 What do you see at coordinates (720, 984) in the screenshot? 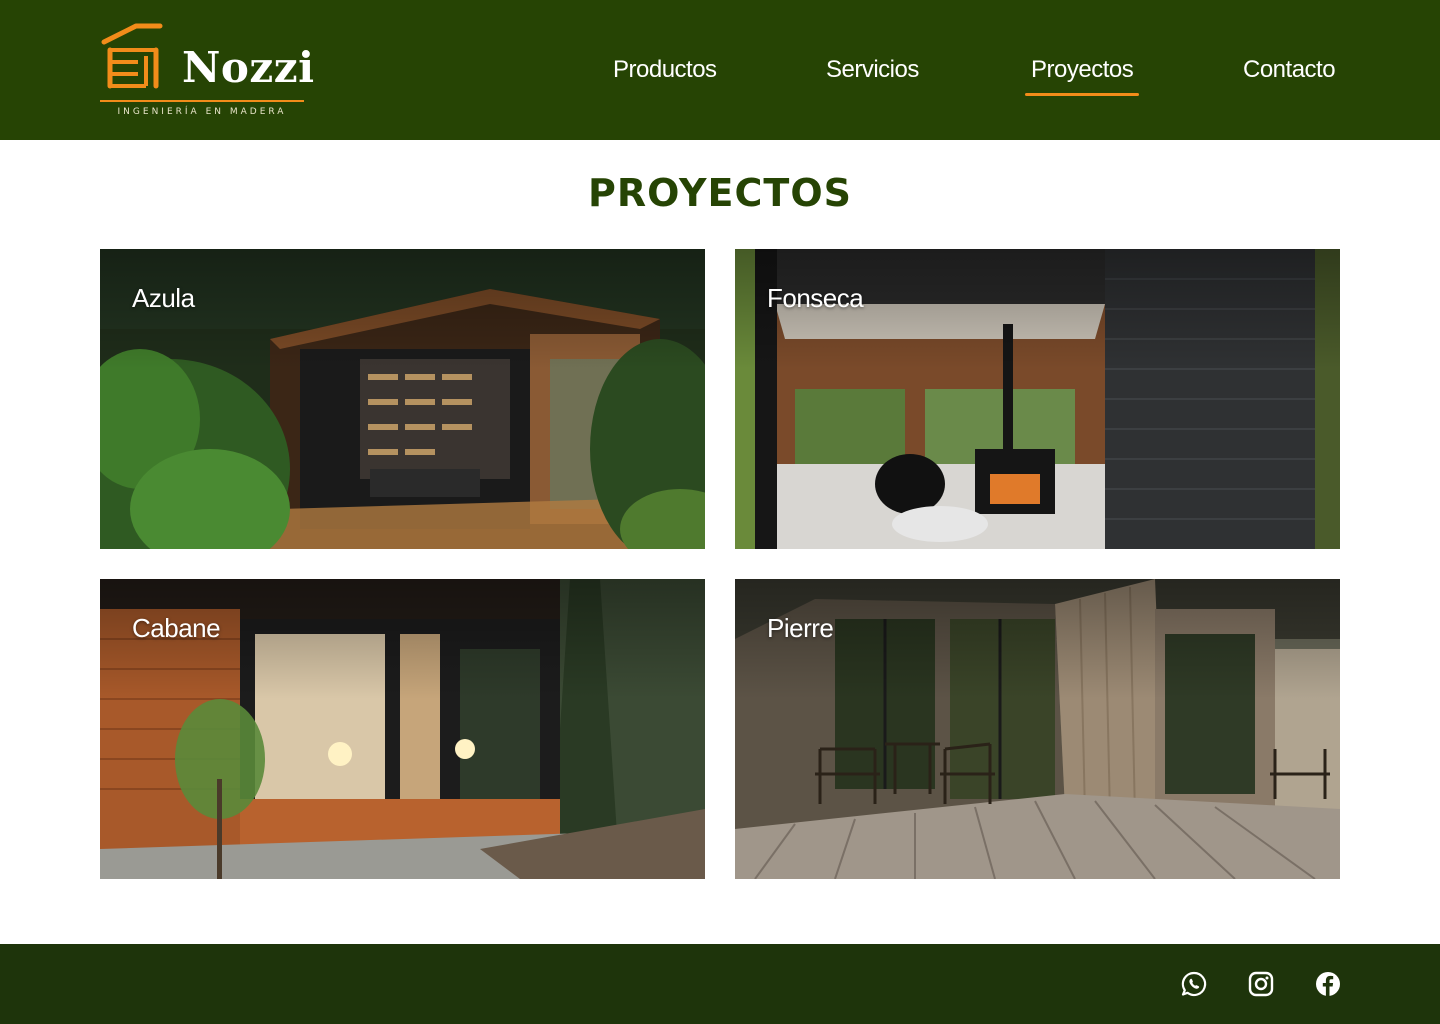
I see `site-footer` at bounding box center [720, 984].